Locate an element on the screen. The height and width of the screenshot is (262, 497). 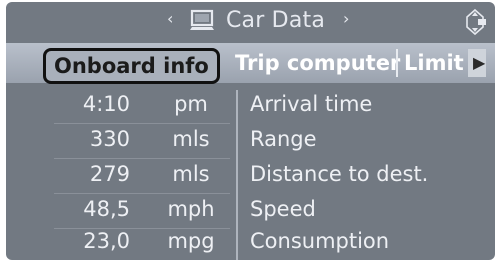
list-item: 330 mls Range is located at coordinates (250, 140).